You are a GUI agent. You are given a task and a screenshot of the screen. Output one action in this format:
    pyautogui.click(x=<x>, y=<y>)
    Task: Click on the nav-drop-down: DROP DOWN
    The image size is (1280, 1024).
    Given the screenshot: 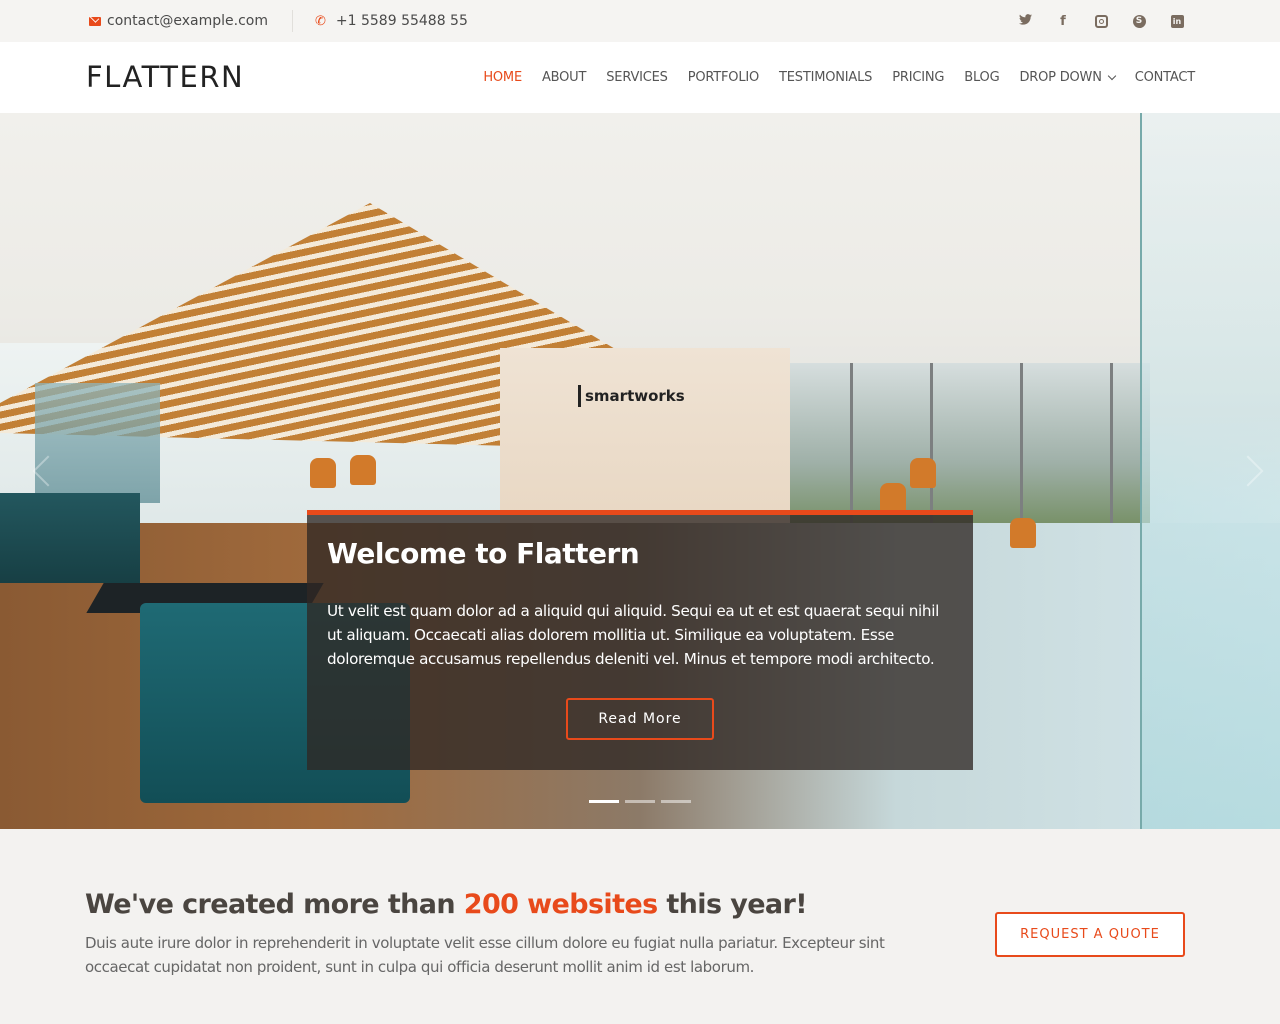 What is the action you would take?
    pyautogui.click(x=1067, y=77)
    